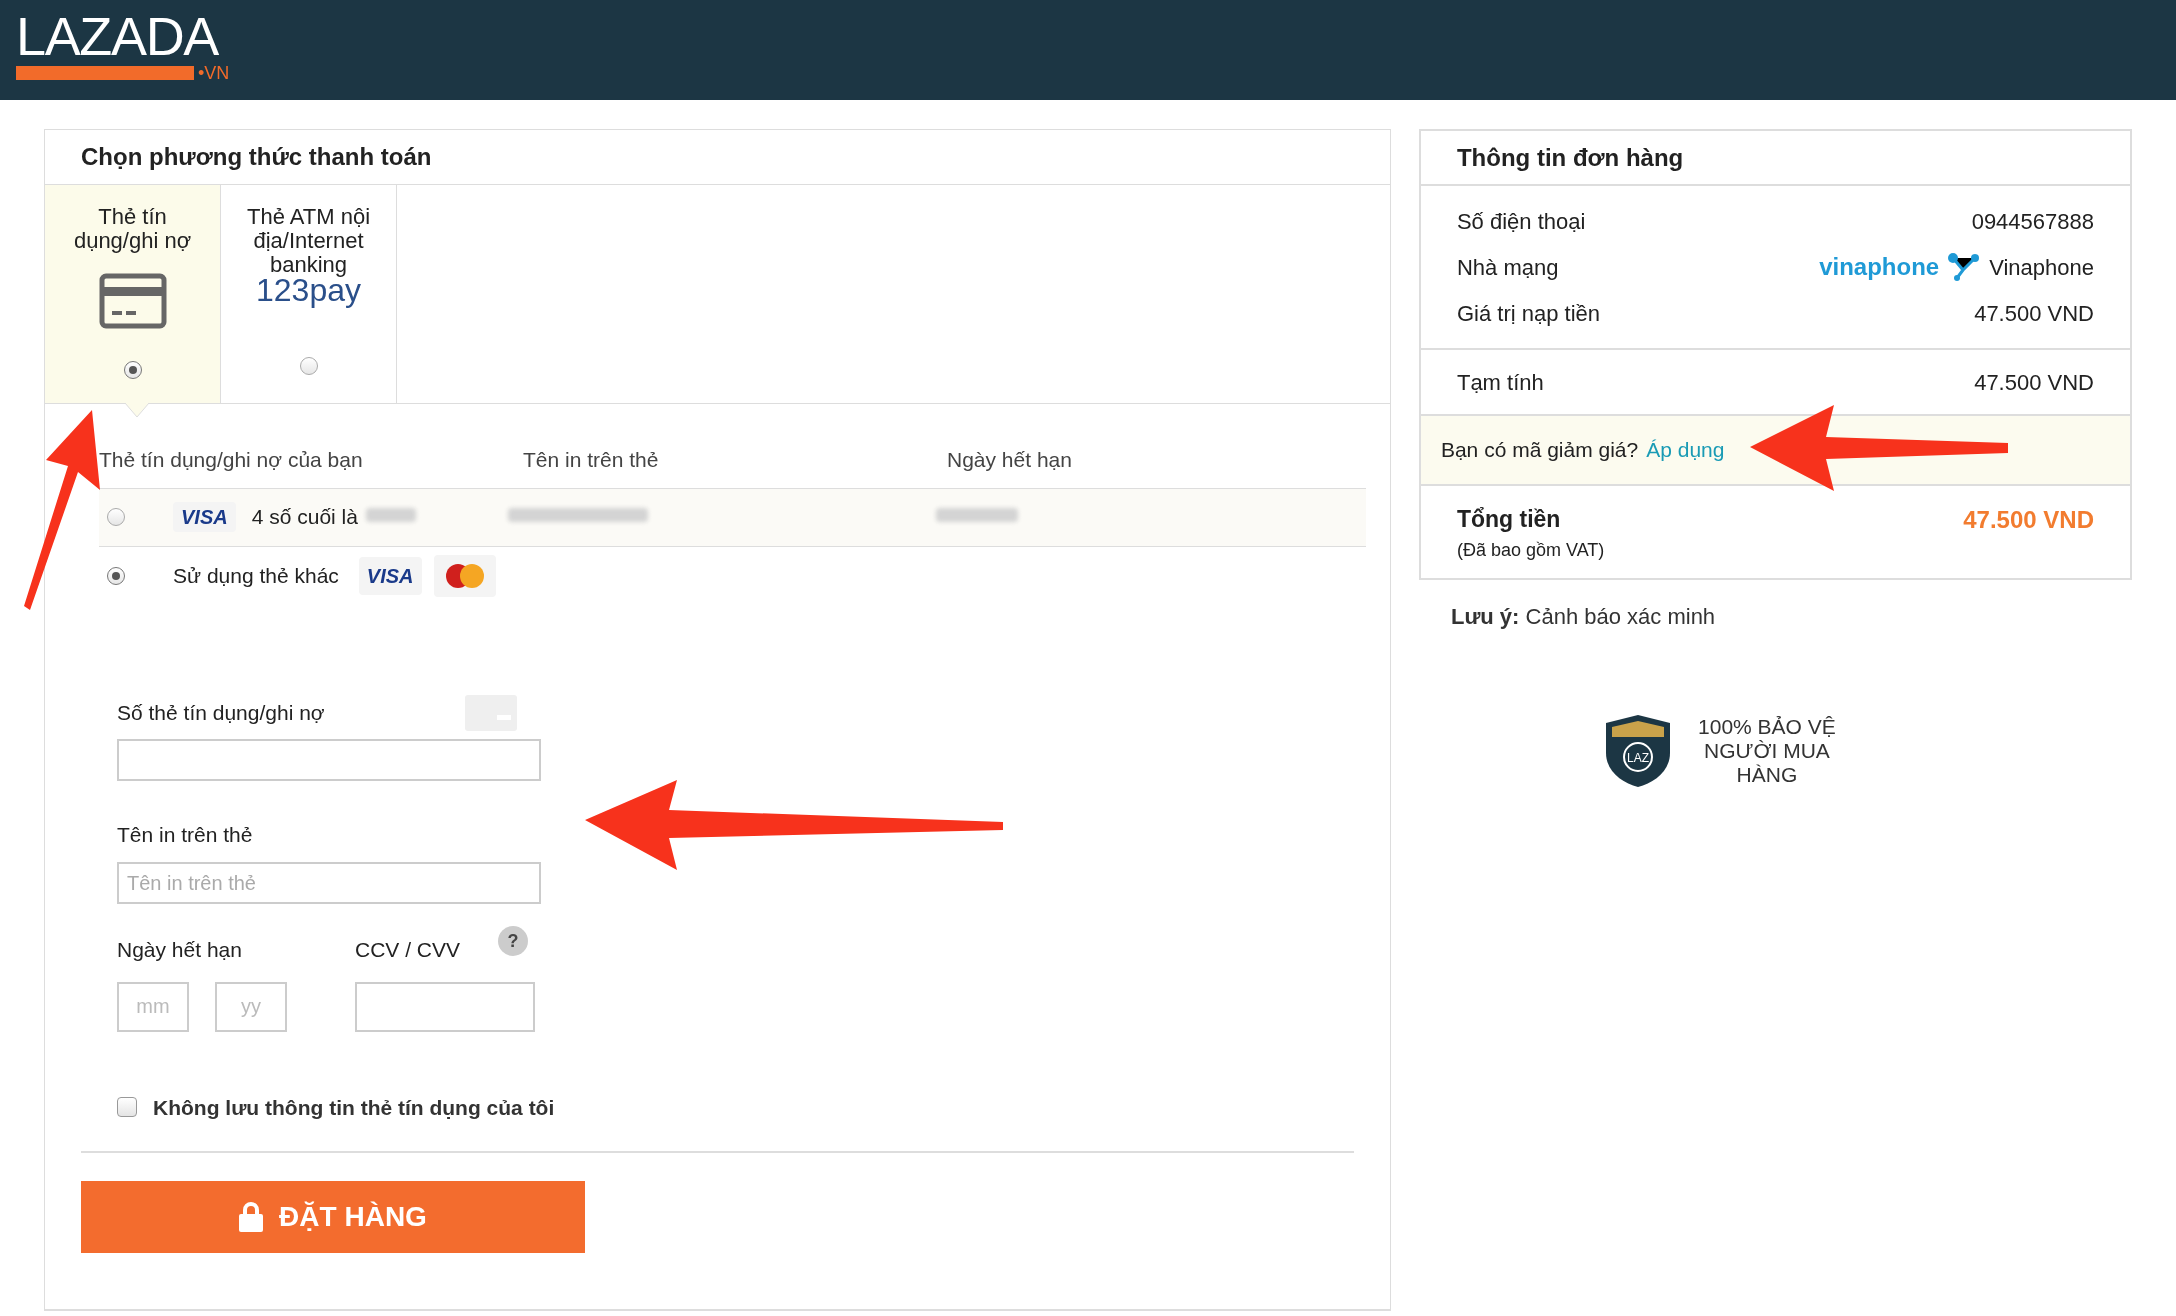  I want to click on column-heading: Ngày hết hạn, so click(1009, 460).